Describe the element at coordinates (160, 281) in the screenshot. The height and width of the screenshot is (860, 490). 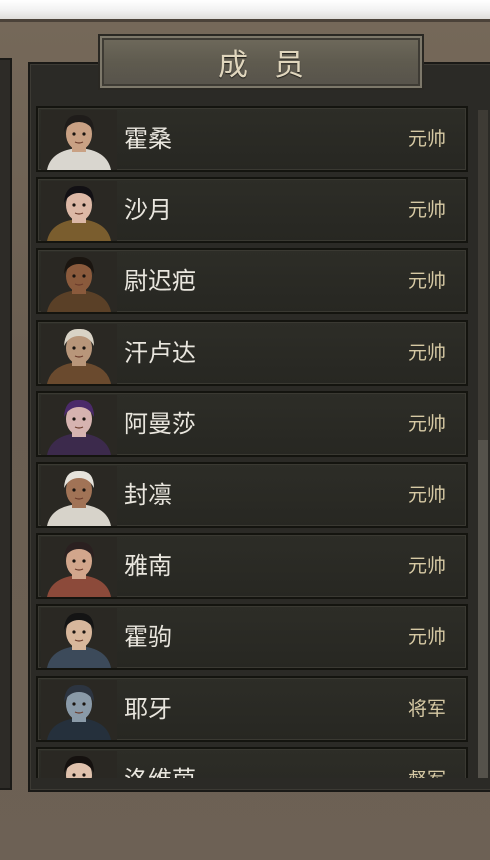
I see `member-name: 尉迟疤` at that location.